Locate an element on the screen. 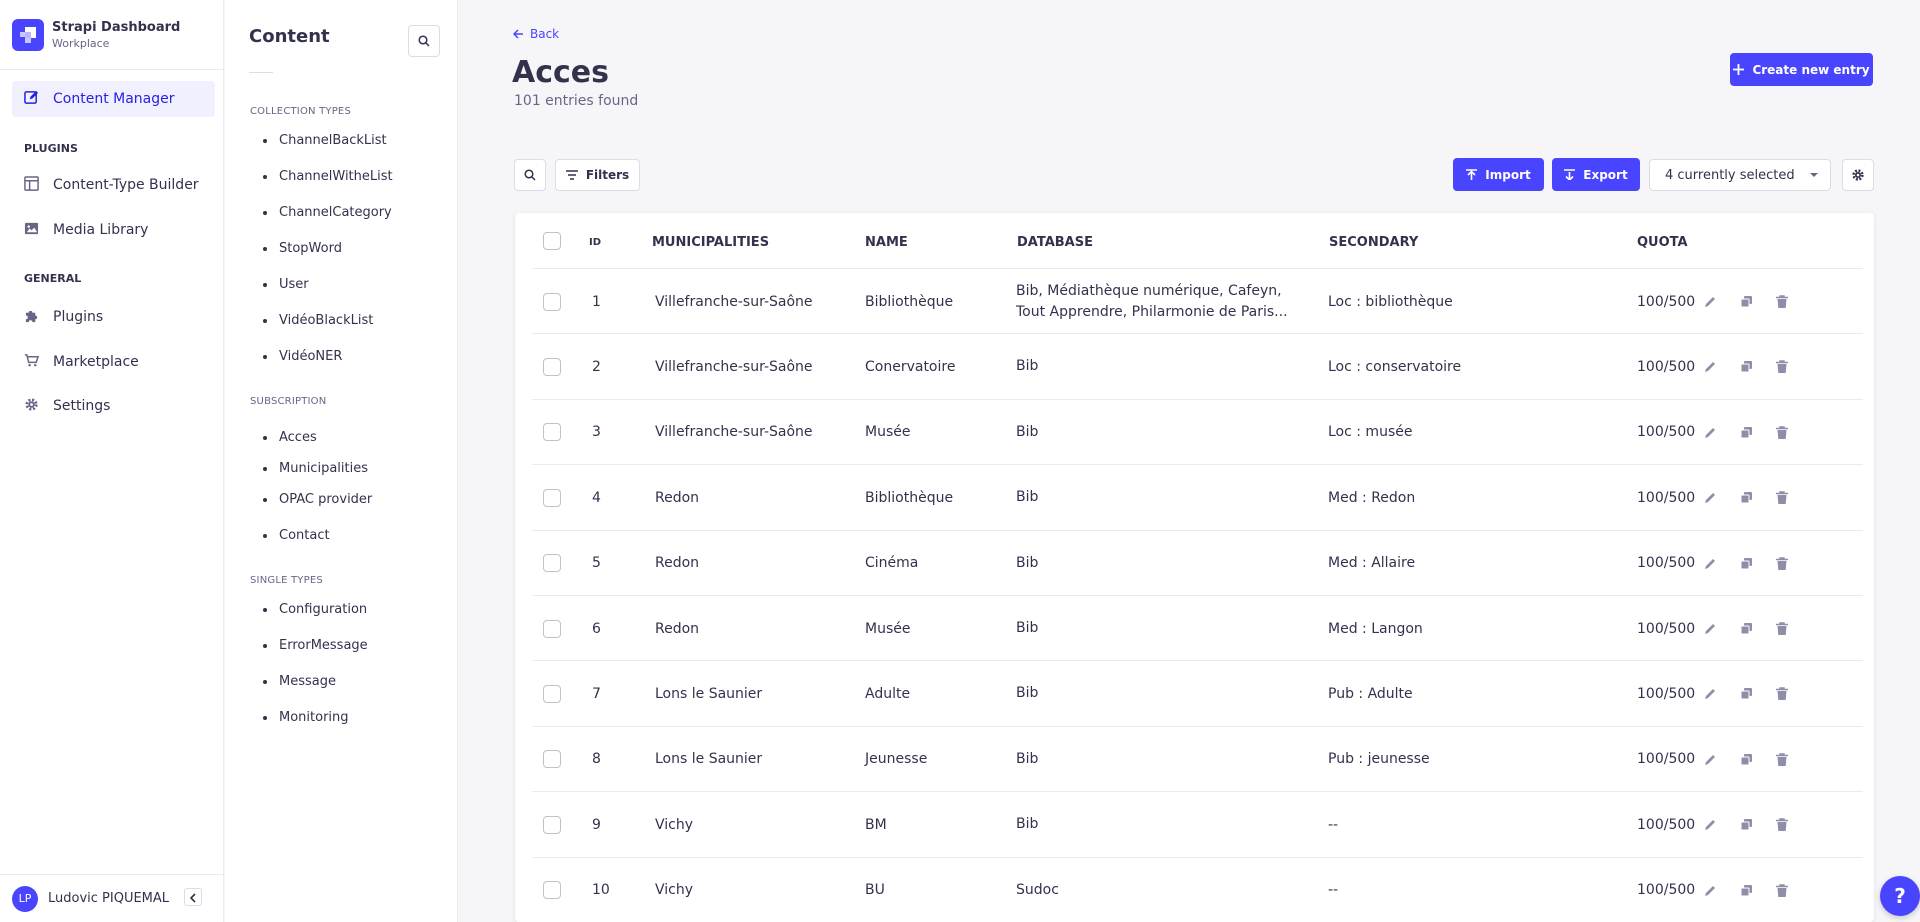 The width and height of the screenshot is (1920, 922). subnav-item-channelcategory: ChannelCategory is located at coordinates (327, 212).